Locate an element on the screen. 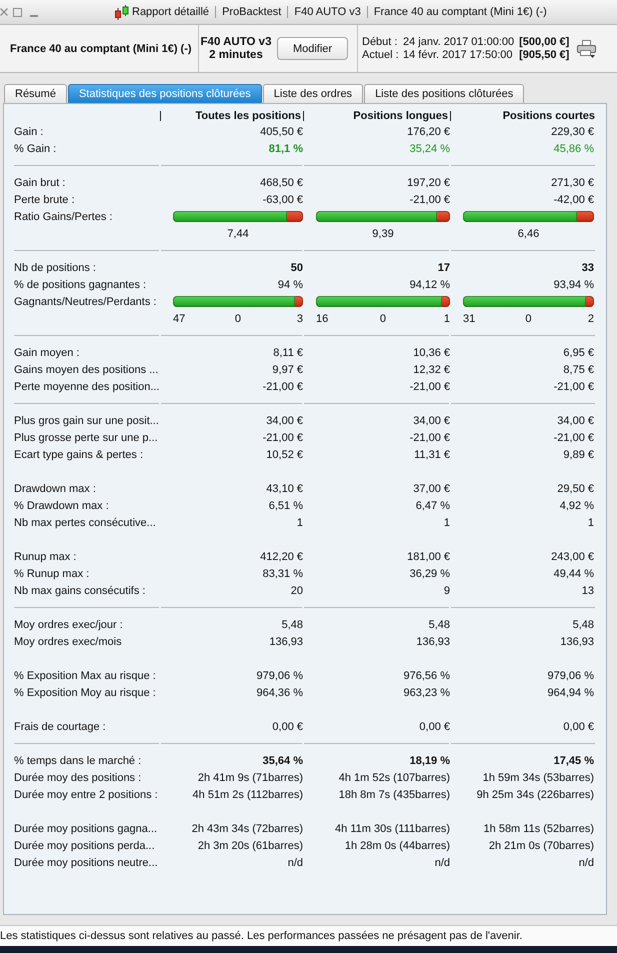 The image size is (617, 953). table-cell: 35,64 % is located at coordinates (282, 760).